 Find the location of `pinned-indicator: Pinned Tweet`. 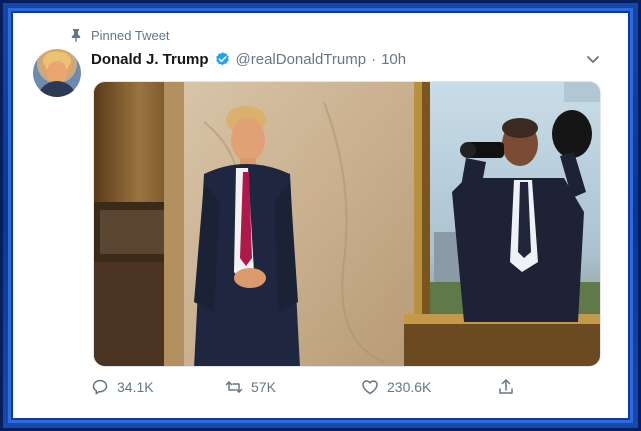

pinned-indicator: Pinned Tweet is located at coordinates (119, 35).